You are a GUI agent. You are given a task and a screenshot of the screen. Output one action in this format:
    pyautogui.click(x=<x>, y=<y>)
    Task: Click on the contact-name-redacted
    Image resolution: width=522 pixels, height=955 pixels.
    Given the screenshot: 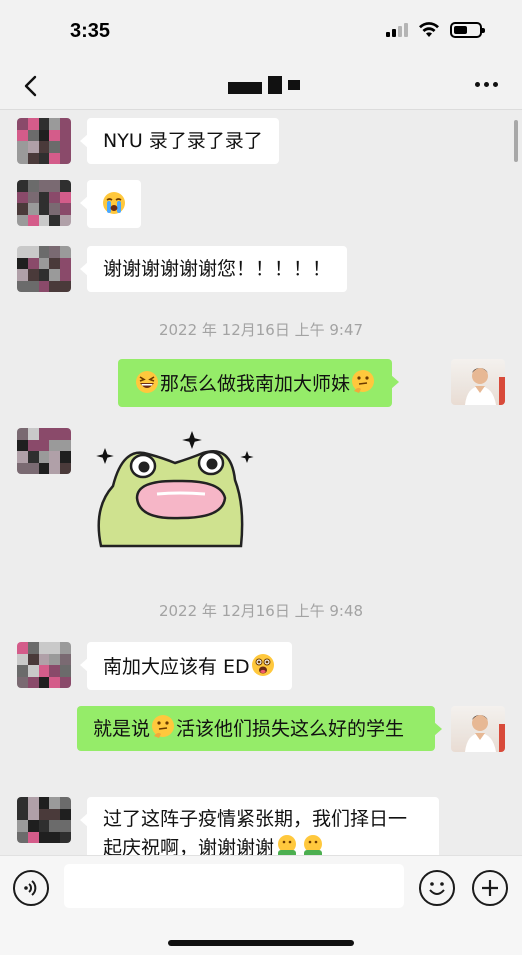 What is the action you would take?
    pyautogui.click(x=261, y=85)
    